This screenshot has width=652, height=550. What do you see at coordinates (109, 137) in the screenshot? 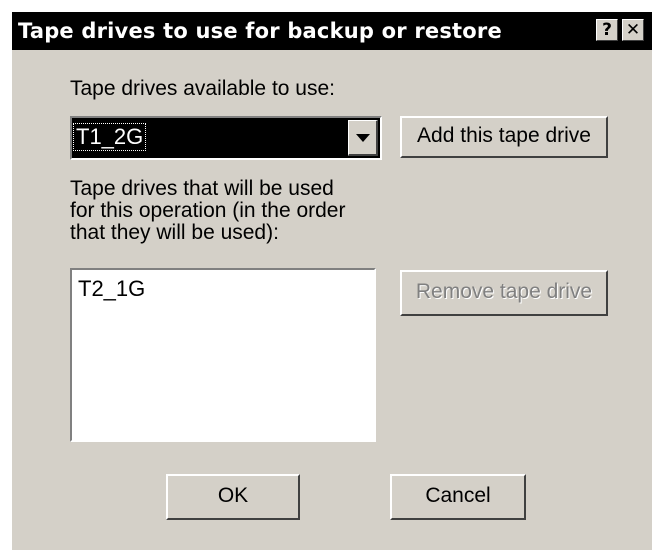
I see `selected-drive-value: T1_2G` at bounding box center [109, 137].